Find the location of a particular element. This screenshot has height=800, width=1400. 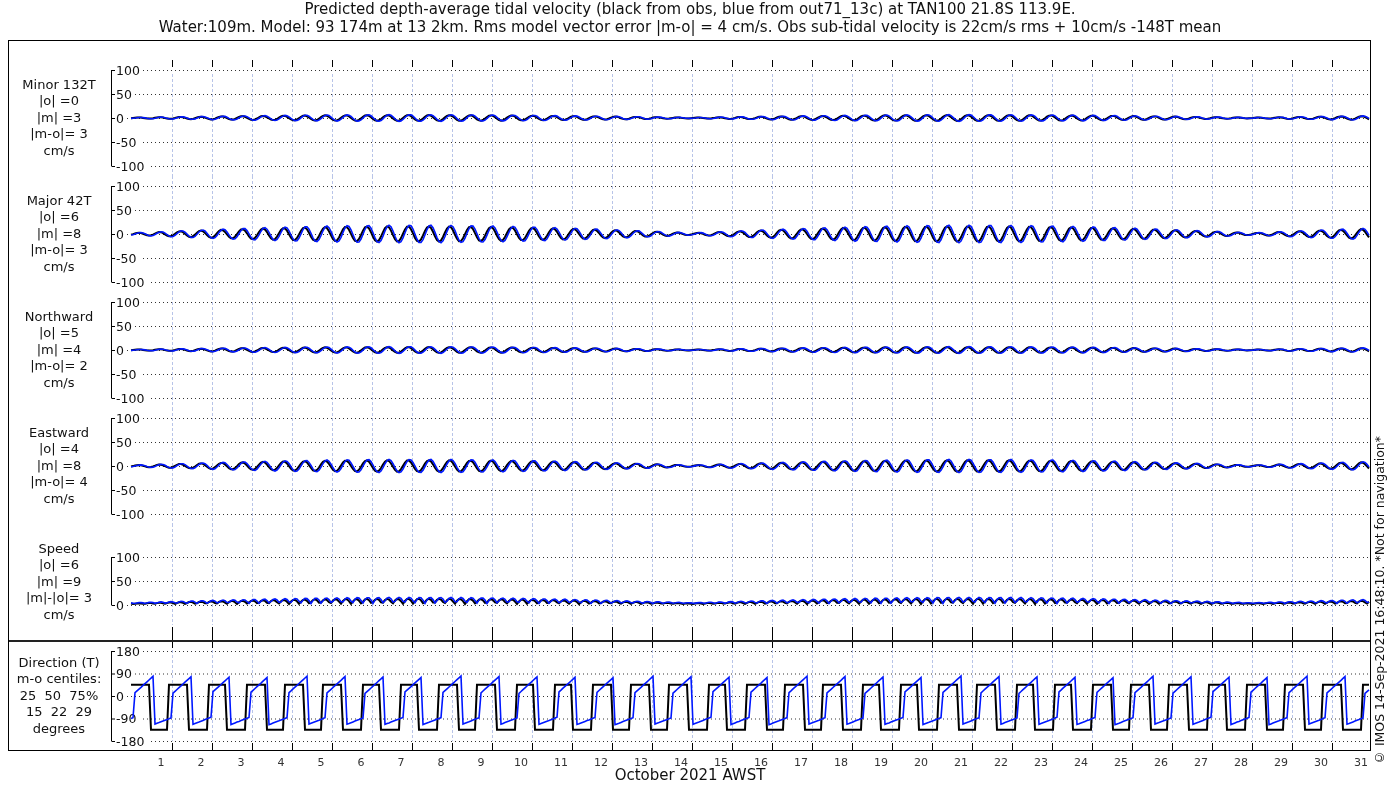

y-tick-label: 180 is located at coordinates (128, 651).